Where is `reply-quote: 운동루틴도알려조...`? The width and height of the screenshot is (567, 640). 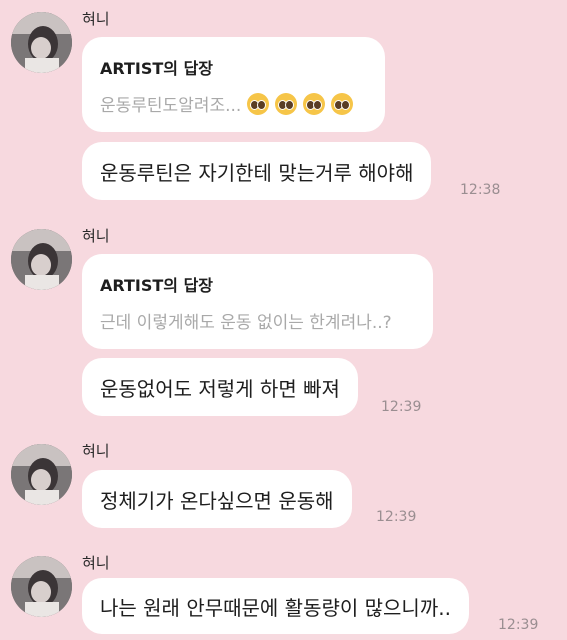 reply-quote: 운동루틴도알려조... is located at coordinates (233, 103).